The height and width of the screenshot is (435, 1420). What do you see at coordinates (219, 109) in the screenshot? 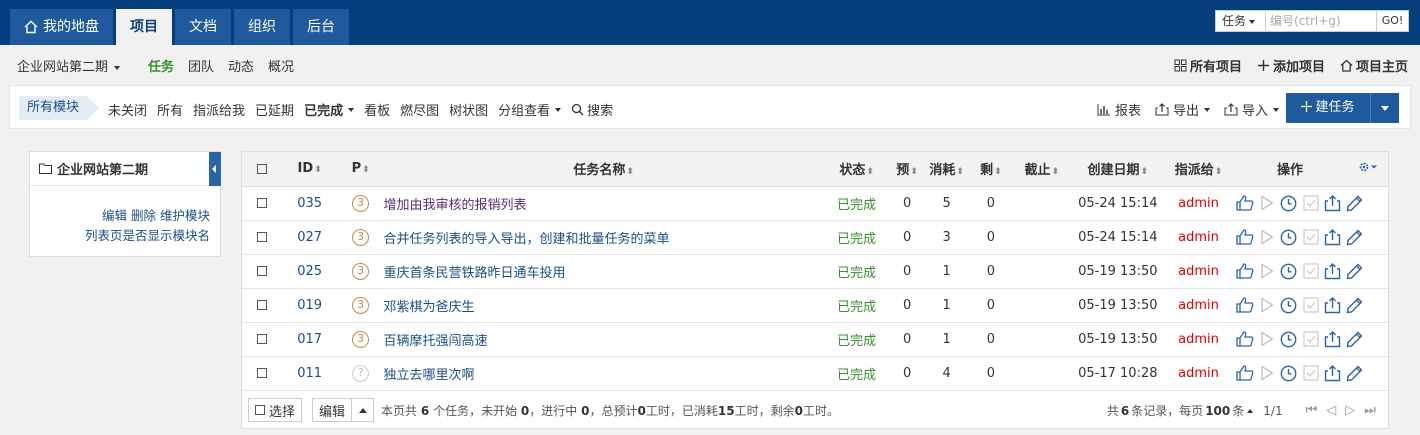
I see `filter-assigned-to-me: 指派给我` at bounding box center [219, 109].